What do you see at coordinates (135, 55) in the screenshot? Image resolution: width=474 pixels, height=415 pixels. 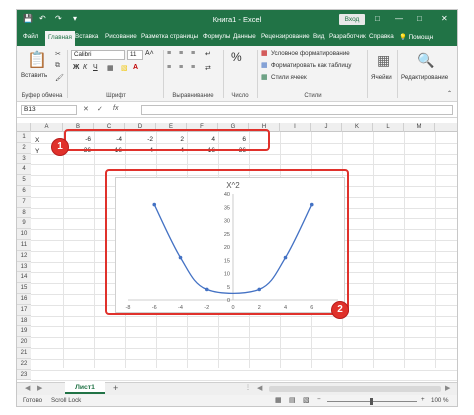 I see `font-size-field: 11` at bounding box center [135, 55].